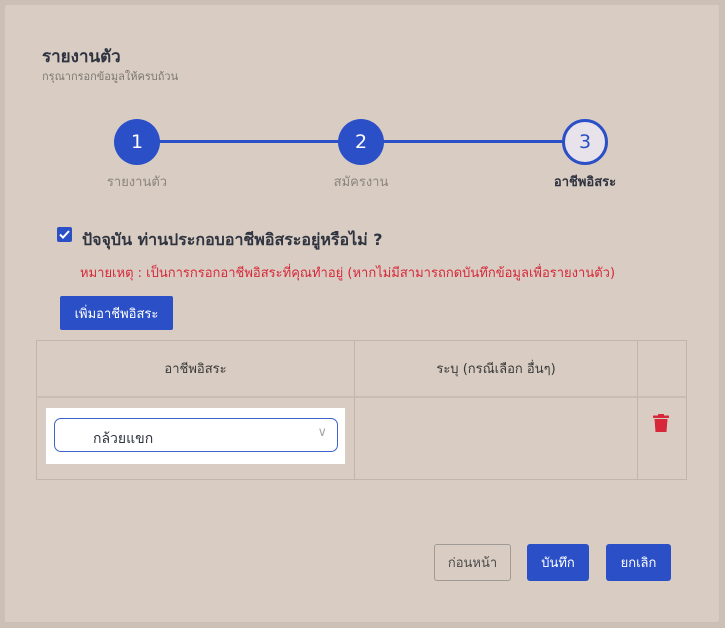 This screenshot has height=628, width=725. I want to click on occupation-select-value: กล้วยแขก, so click(123, 439).